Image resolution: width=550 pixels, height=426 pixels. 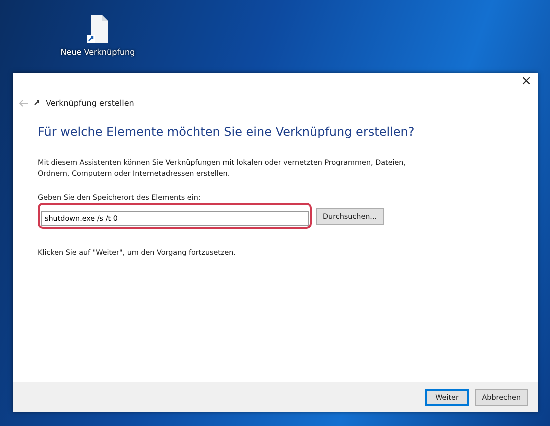 What do you see at coordinates (98, 29) in the screenshot?
I see `shortcut-file-icon` at bounding box center [98, 29].